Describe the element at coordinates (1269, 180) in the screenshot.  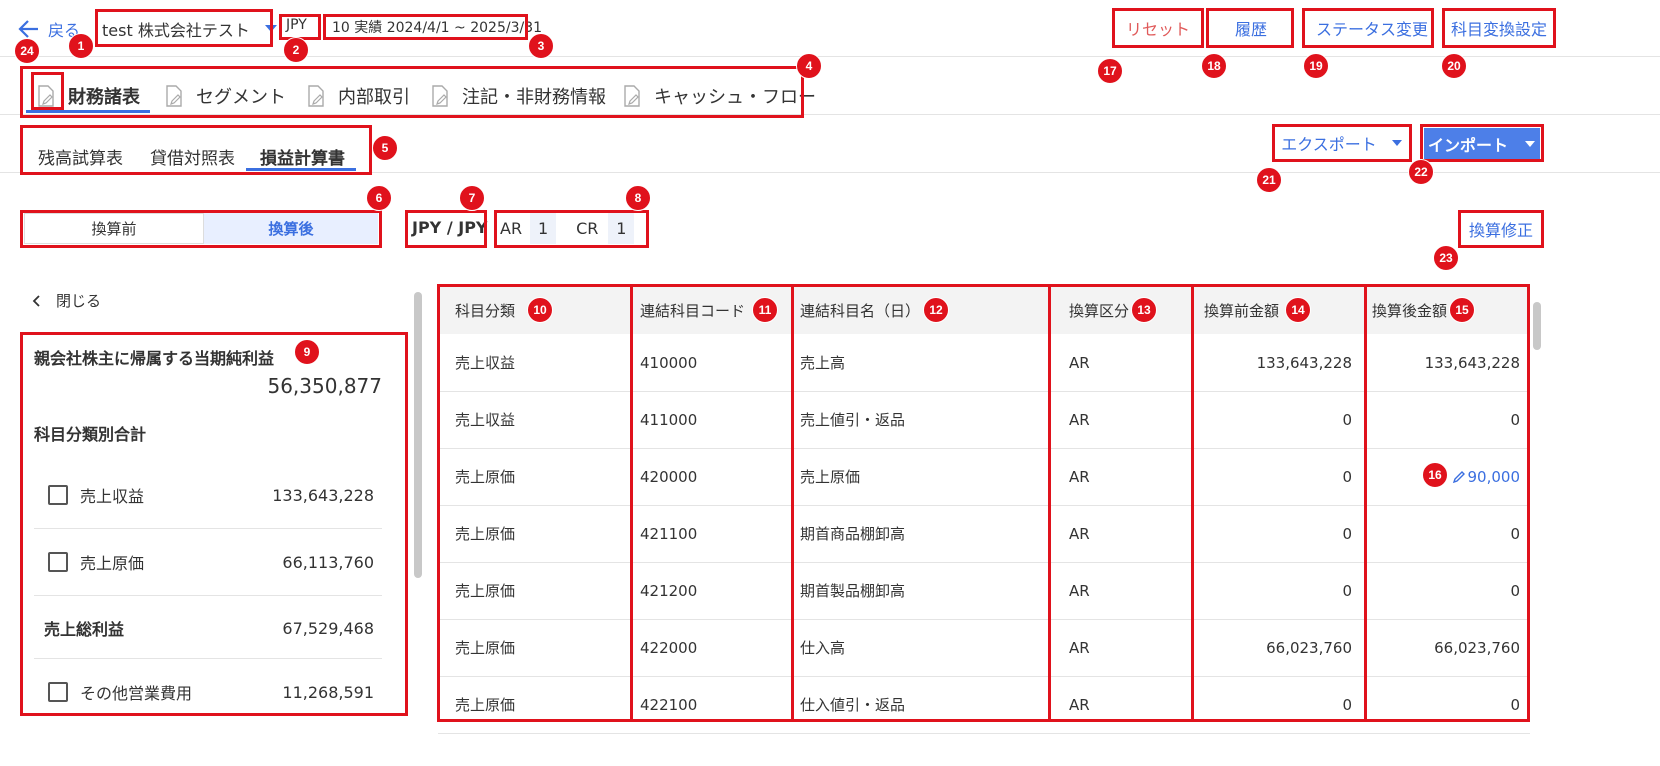
I see `annotation-badge: 21` at that location.